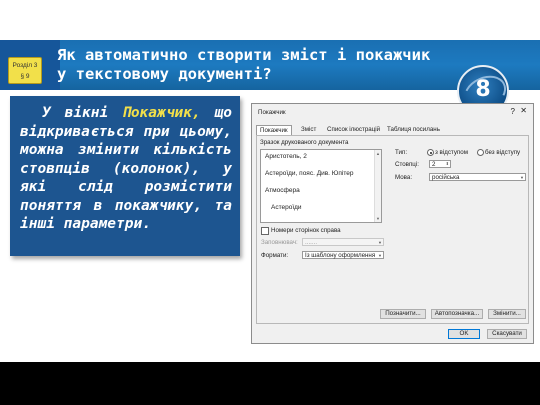 The image size is (540, 405). What do you see at coordinates (377, 186) in the screenshot?
I see `preview-scrollbar: ▲ ▼` at bounding box center [377, 186].